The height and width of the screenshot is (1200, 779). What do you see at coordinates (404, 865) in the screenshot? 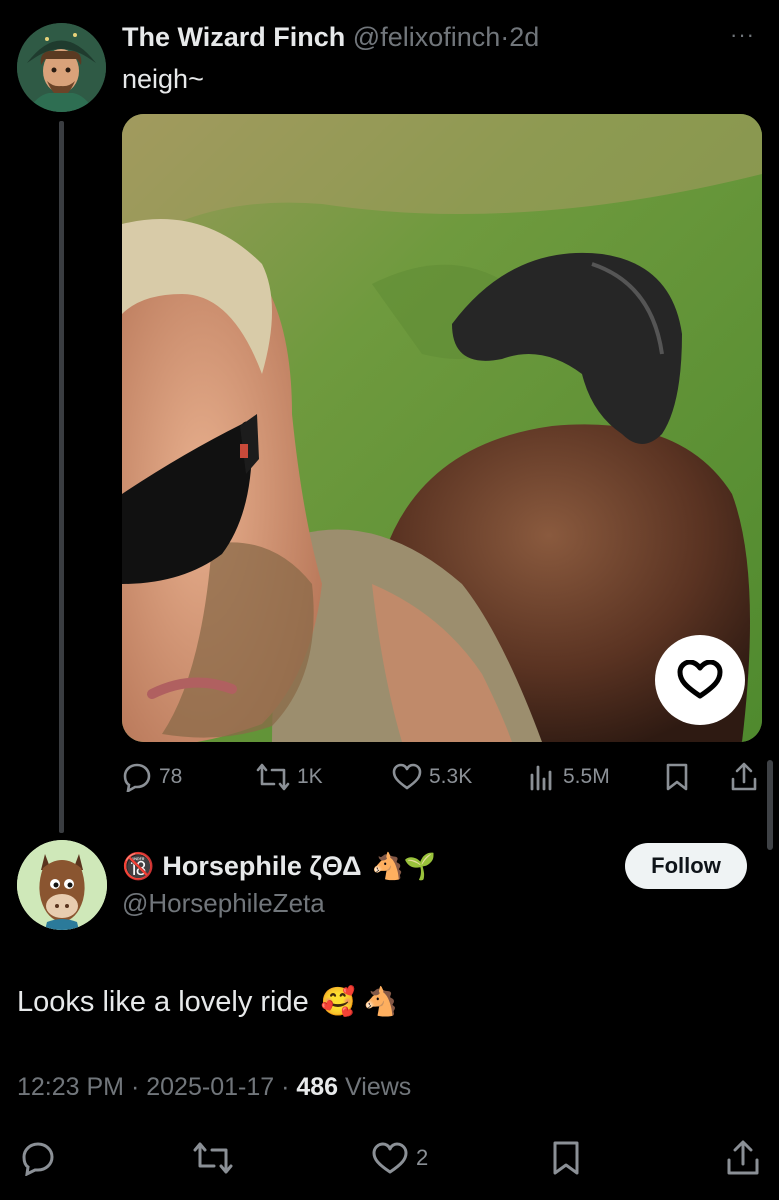
I see `name-emojis: 🐴🌱` at bounding box center [404, 865].